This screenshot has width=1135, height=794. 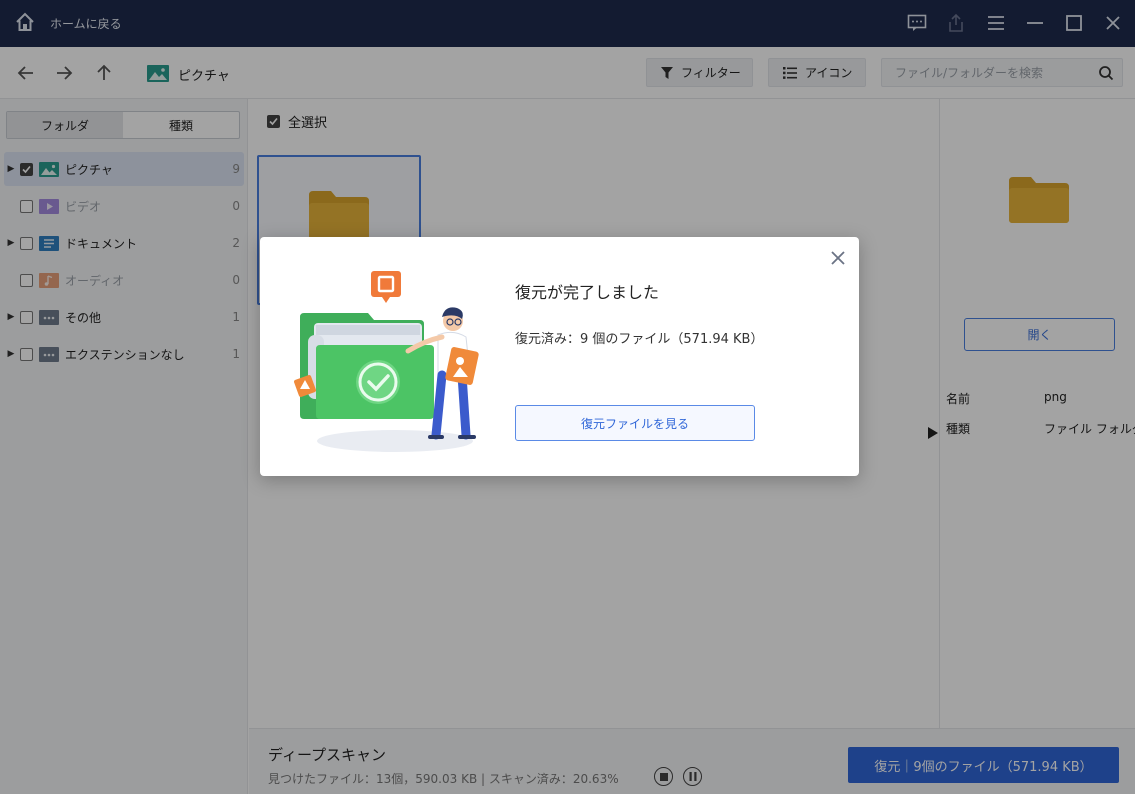 What do you see at coordinates (386, 361) in the screenshot?
I see `recovery-illustration` at bounding box center [386, 361].